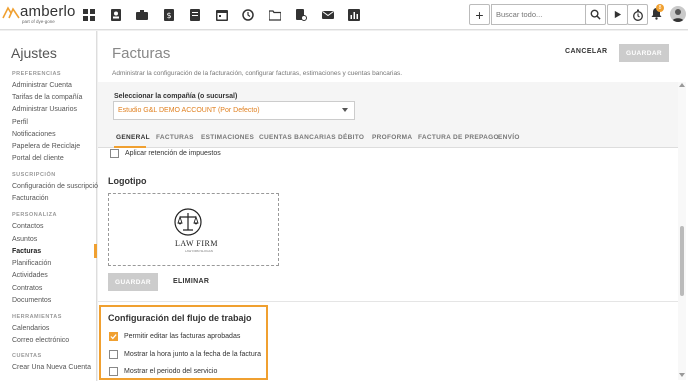 This screenshot has width=688, height=381. I want to click on avatar-icon, so click(678, 15).